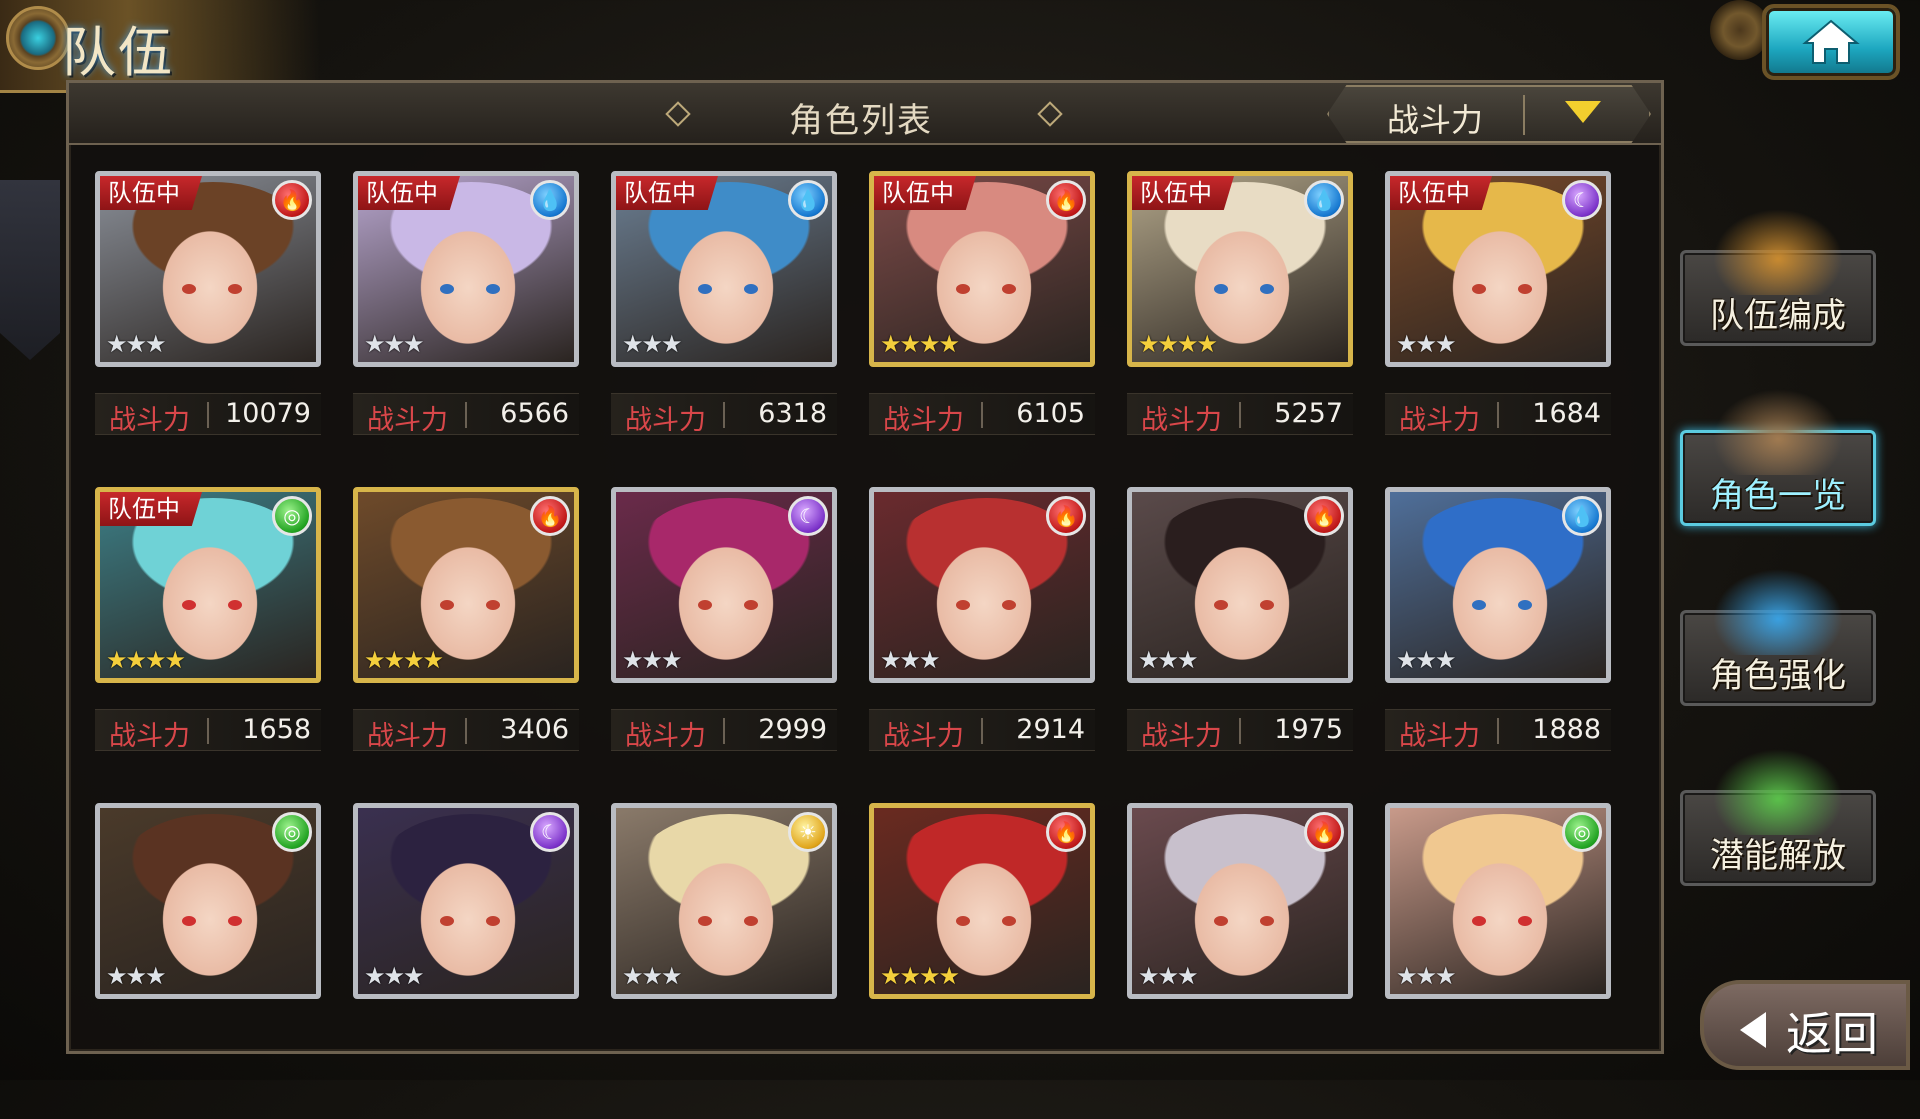  Describe the element at coordinates (724, 730) in the screenshot. I see `battle-power-bar: 战斗力 2999` at that location.